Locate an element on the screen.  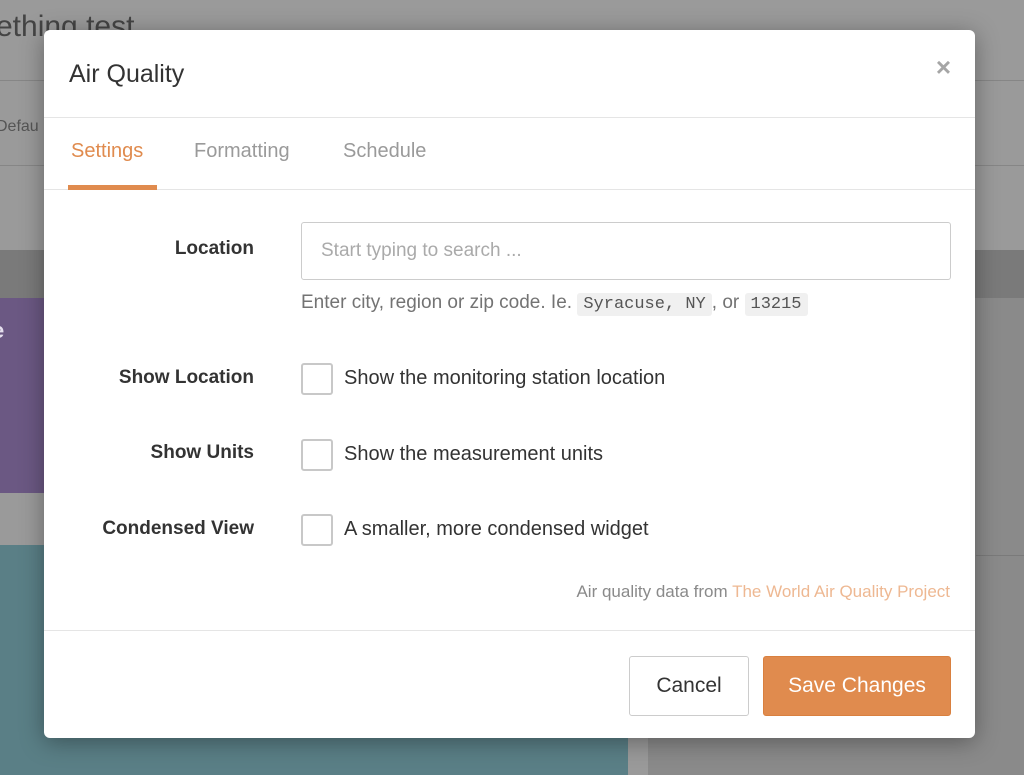
background-divider is located at coordinates (1000, 555).